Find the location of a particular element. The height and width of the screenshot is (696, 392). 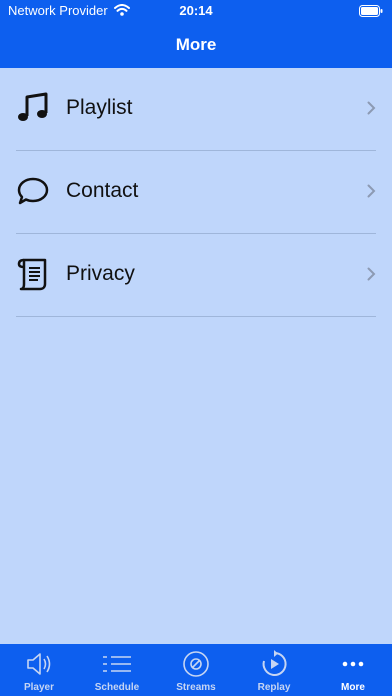

music-note-icon is located at coordinates (33, 106).